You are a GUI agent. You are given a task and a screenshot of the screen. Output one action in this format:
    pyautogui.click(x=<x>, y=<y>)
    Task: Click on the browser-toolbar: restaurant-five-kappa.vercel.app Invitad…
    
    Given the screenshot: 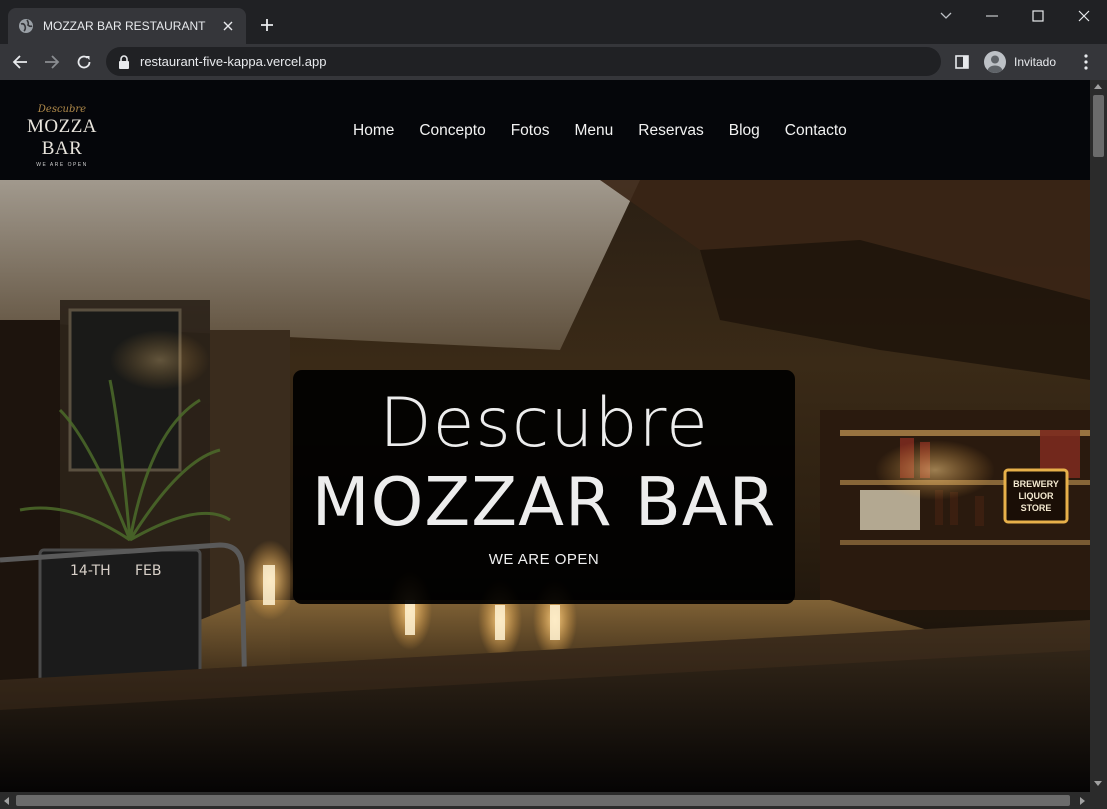 What is the action you would take?
    pyautogui.click(x=553, y=62)
    